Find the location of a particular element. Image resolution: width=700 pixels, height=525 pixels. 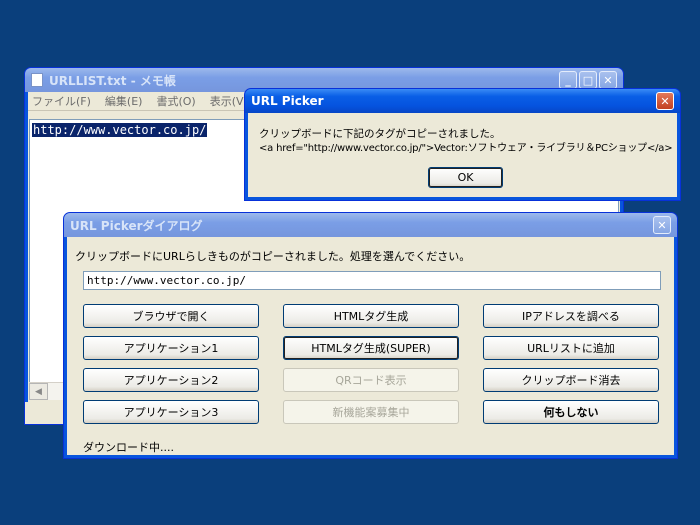

add-url-list-button: URLリストに追加 is located at coordinates (571, 348).